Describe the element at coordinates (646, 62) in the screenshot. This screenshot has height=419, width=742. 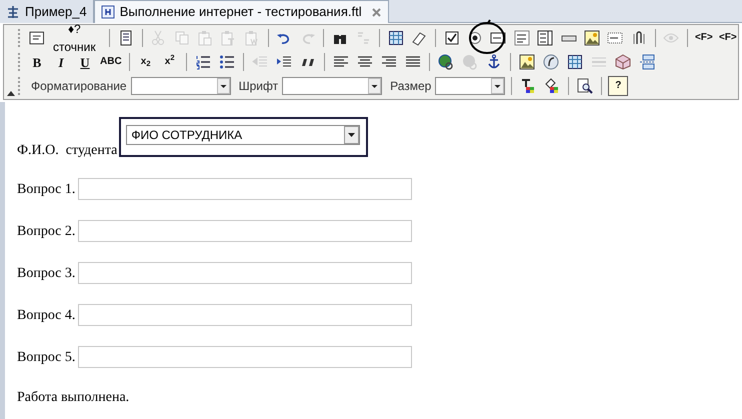
I see `page-break-icon` at that location.